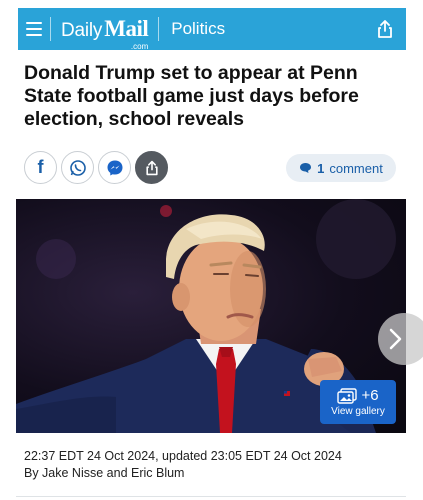  I want to click on facebook-share-button: f, so click(40, 167).